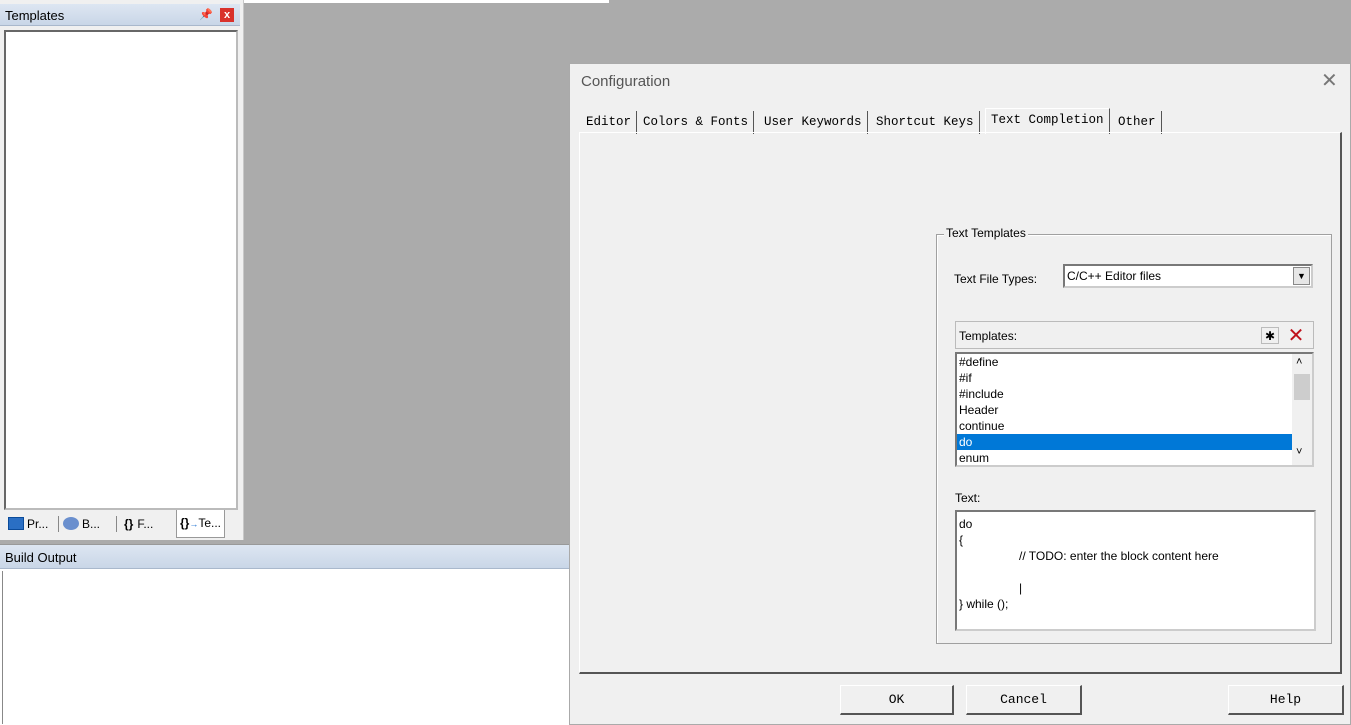 Image resolution: width=1351 pixels, height=725 pixels. Describe the element at coordinates (1188, 276) in the screenshot. I see `text-file-types-select: C/C++ Editor files ▼` at that location.